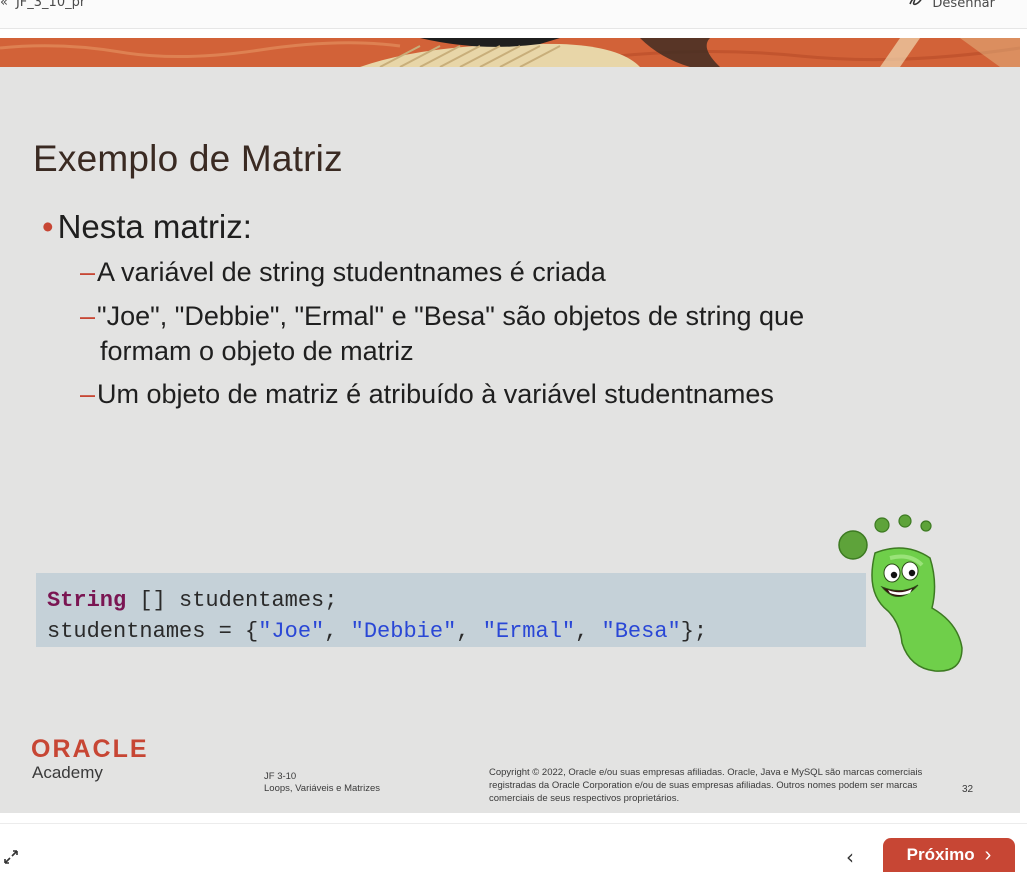  Describe the element at coordinates (90, 749) in the screenshot. I see `oracle-logo: ORACLE` at that location.